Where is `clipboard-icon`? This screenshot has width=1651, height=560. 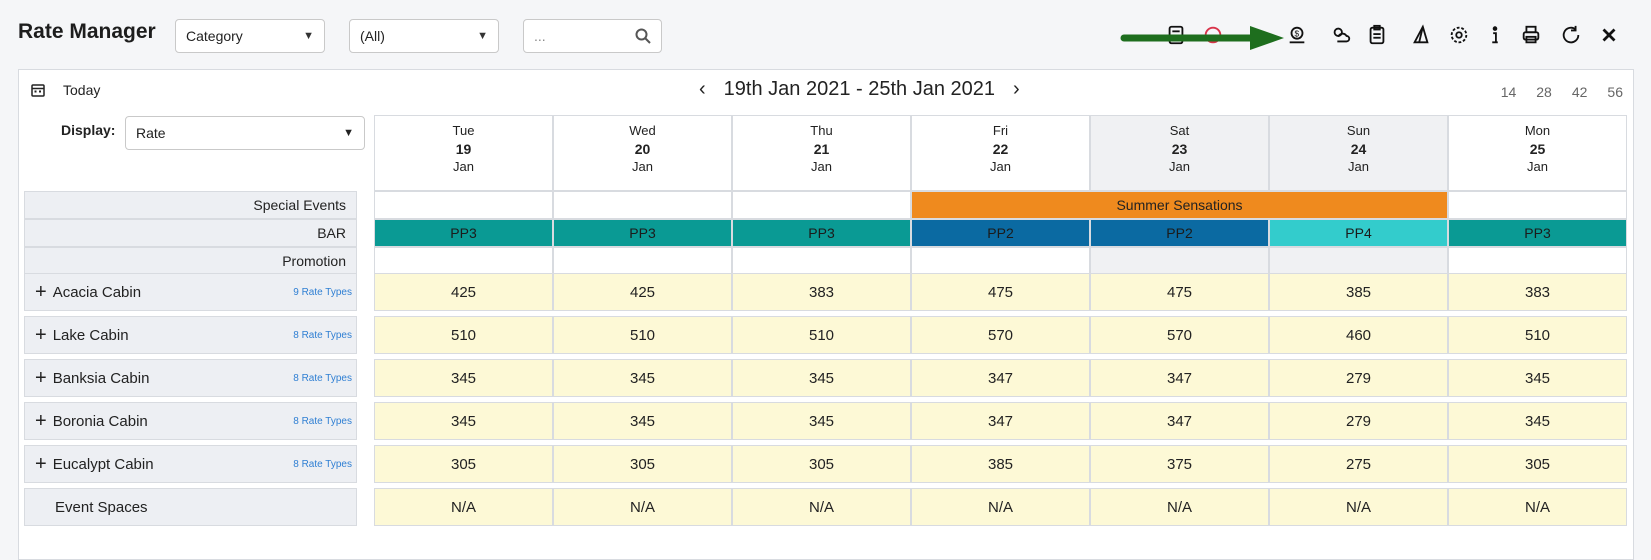 clipboard-icon is located at coordinates (1377, 35).